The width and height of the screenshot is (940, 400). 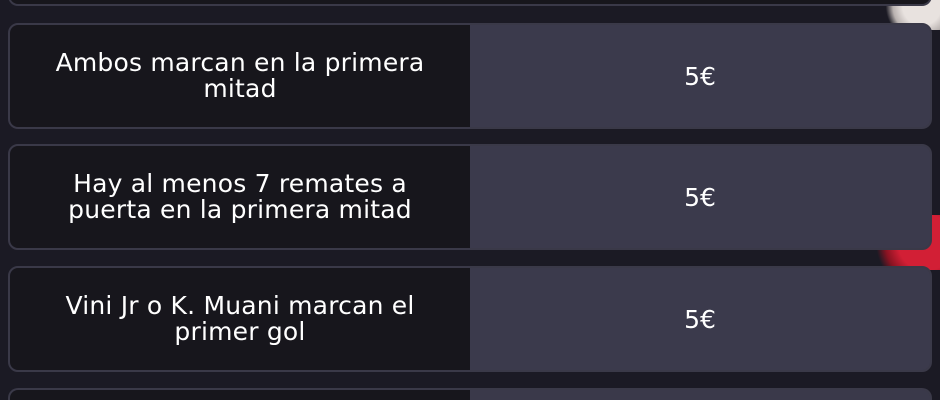 I want to click on bet-question: Vini Jr o K. Muani marcan el primer gol, so click(x=240, y=319).